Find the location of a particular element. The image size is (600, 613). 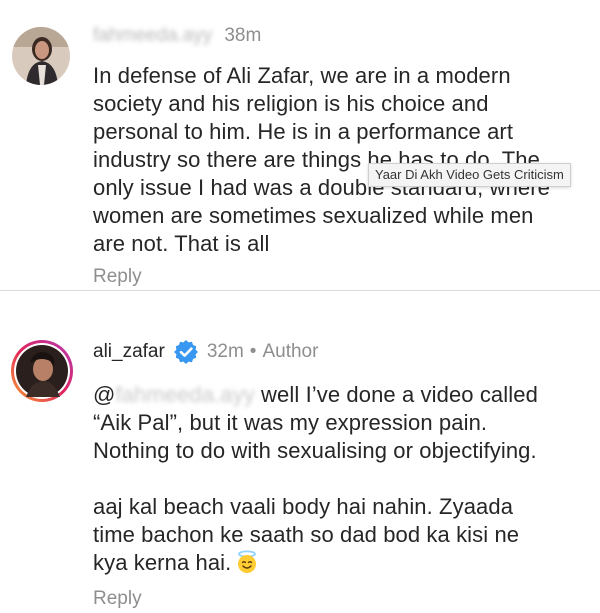

verified-badge-icon is located at coordinates (186, 352).